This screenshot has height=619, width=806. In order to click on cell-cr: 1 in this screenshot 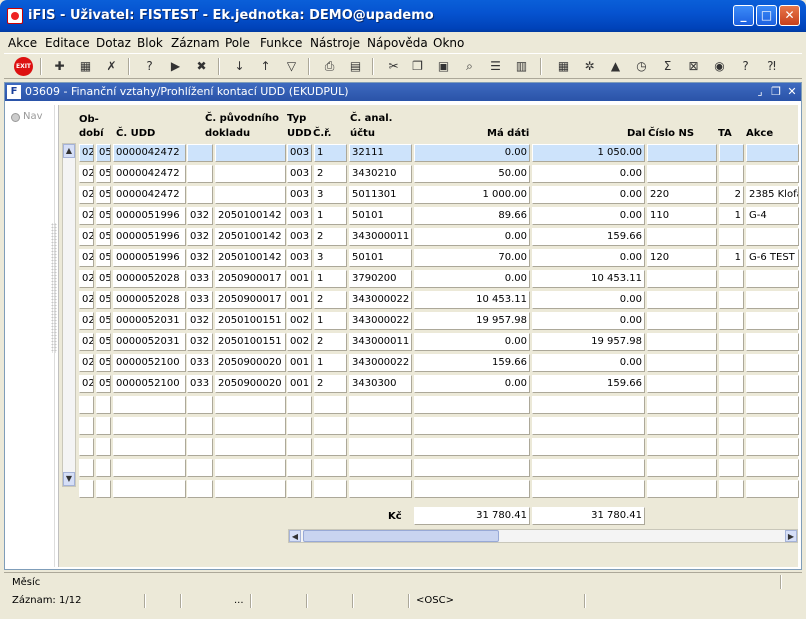, I will do `click(330, 153)`.